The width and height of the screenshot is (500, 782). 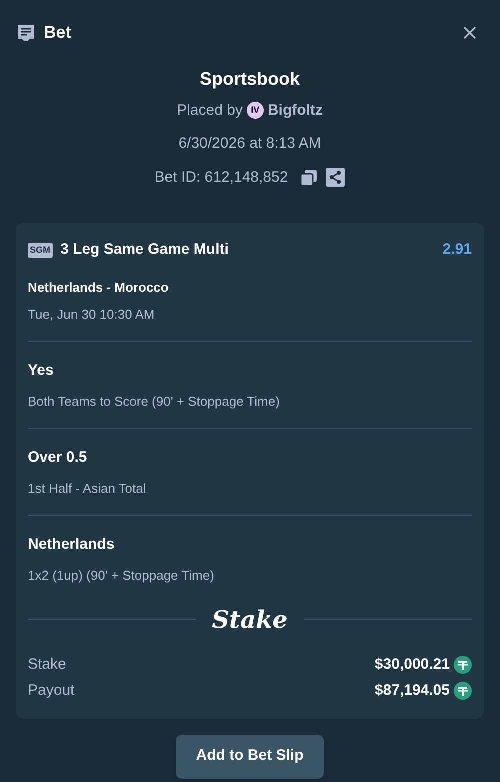 What do you see at coordinates (457, 250) in the screenshot?
I see `total-odds: 2.91` at bounding box center [457, 250].